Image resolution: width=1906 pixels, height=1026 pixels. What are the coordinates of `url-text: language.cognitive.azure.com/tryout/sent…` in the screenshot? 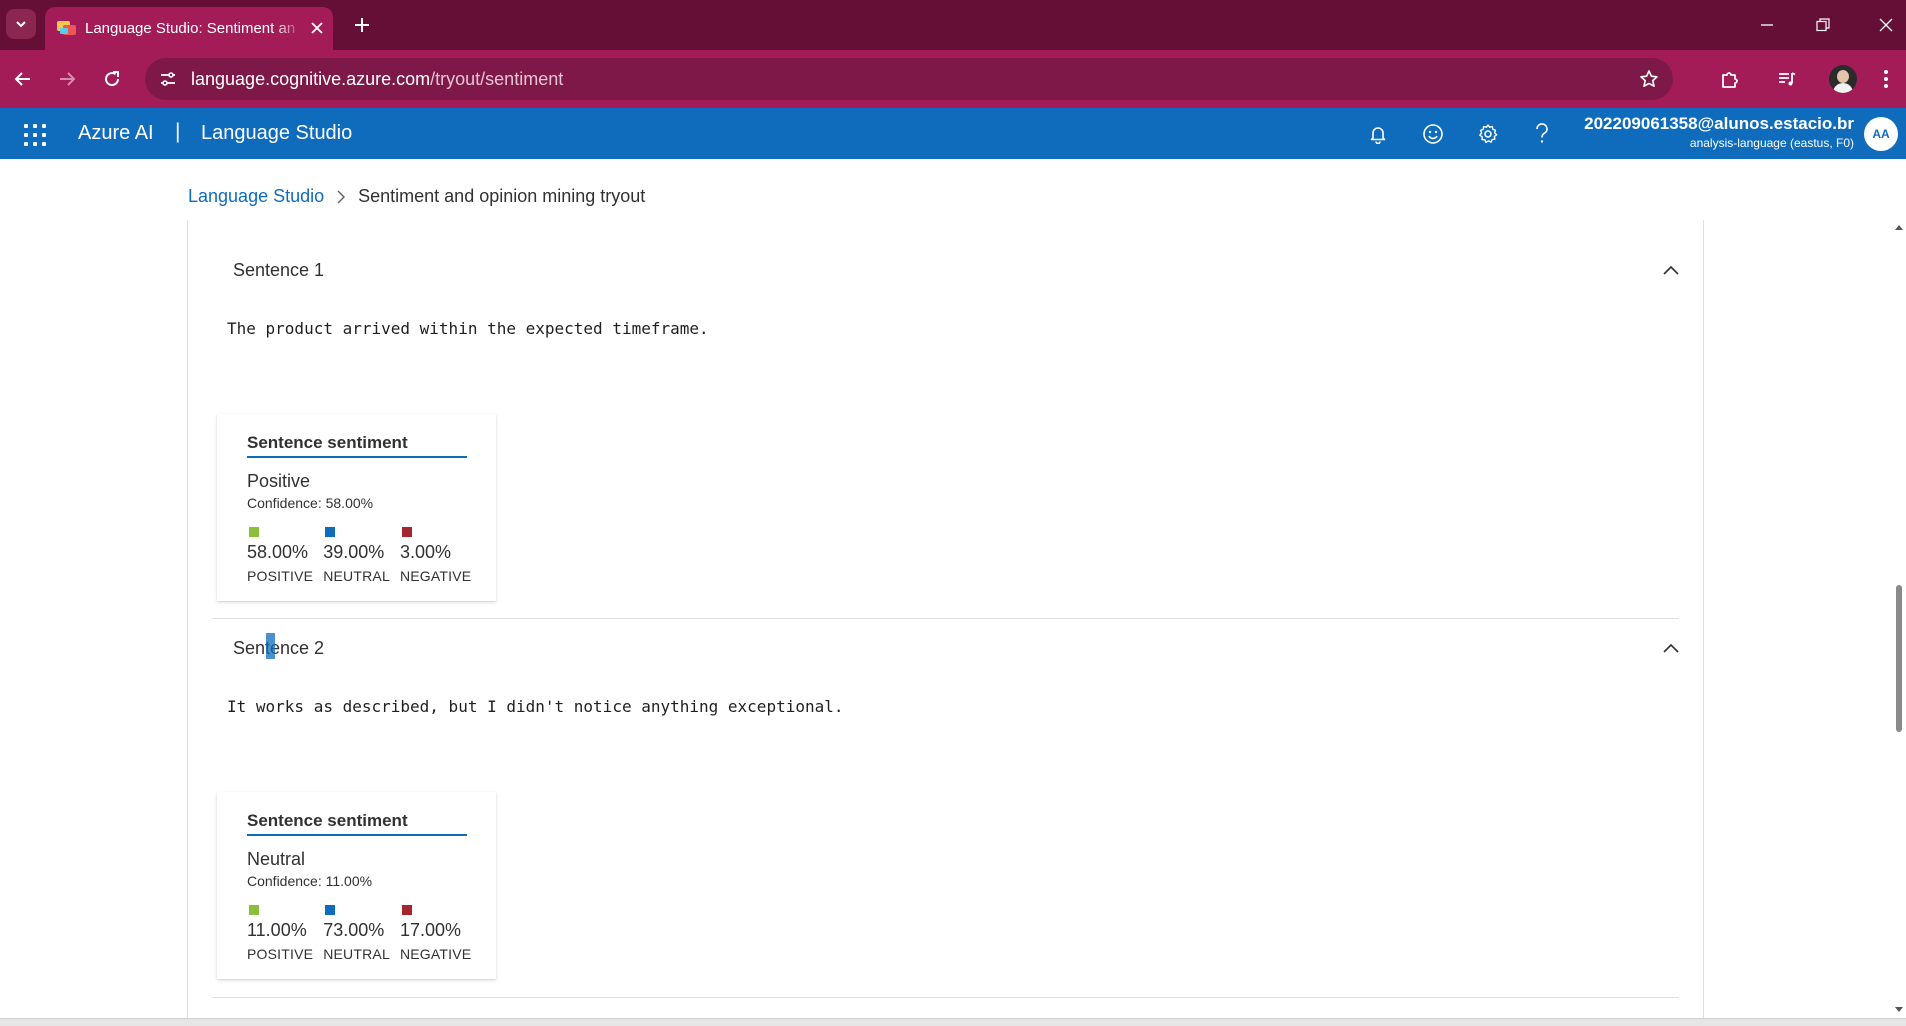 It's located at (377, 79).